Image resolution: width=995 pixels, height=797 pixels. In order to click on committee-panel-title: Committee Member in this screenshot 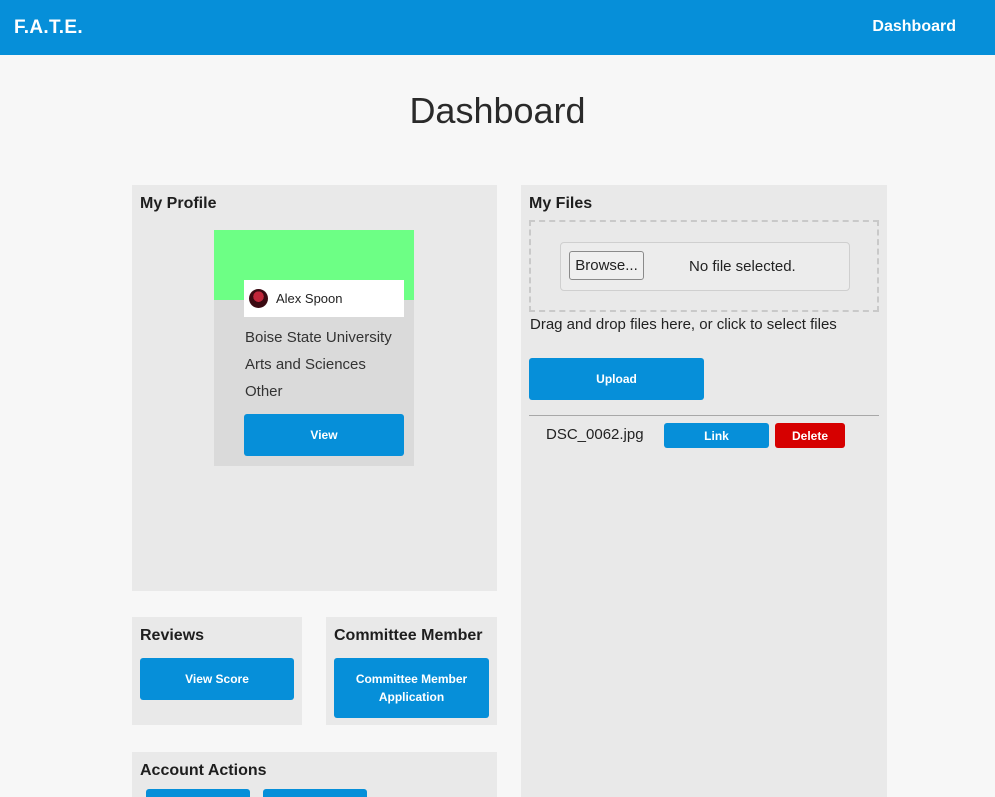, I will do `click(408, 635)`.